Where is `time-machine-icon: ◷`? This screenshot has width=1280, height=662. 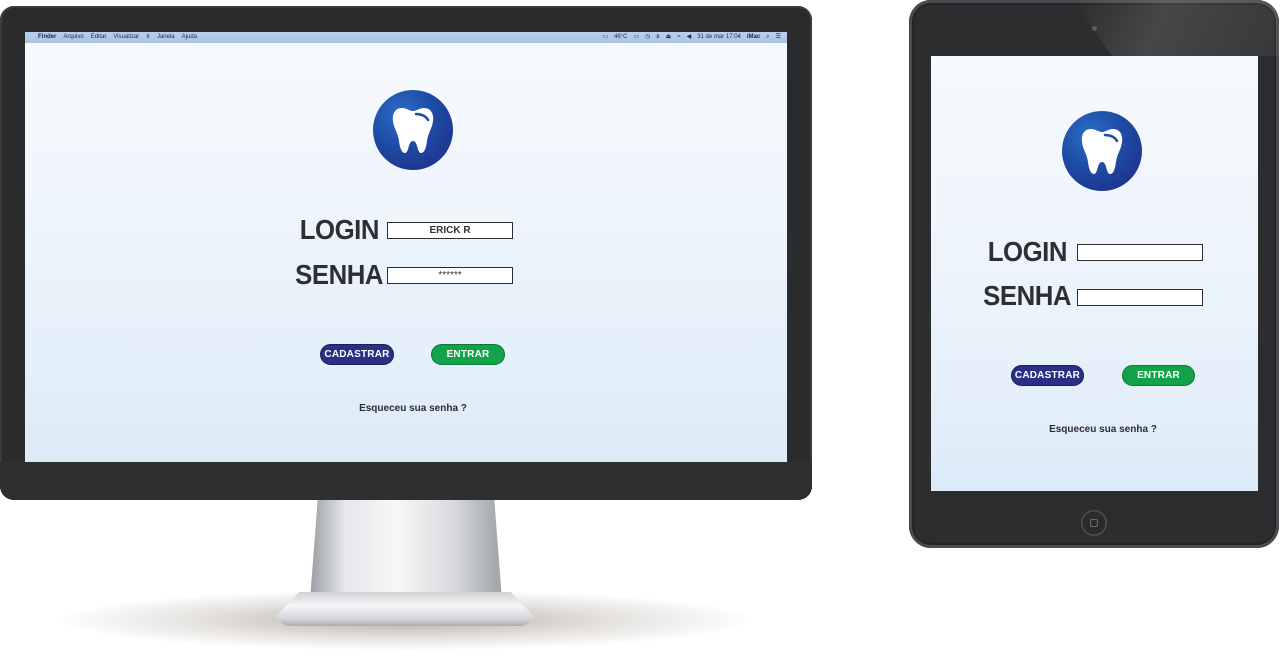
time-machine-icon: ◷ is located at coordinates (647, 37).